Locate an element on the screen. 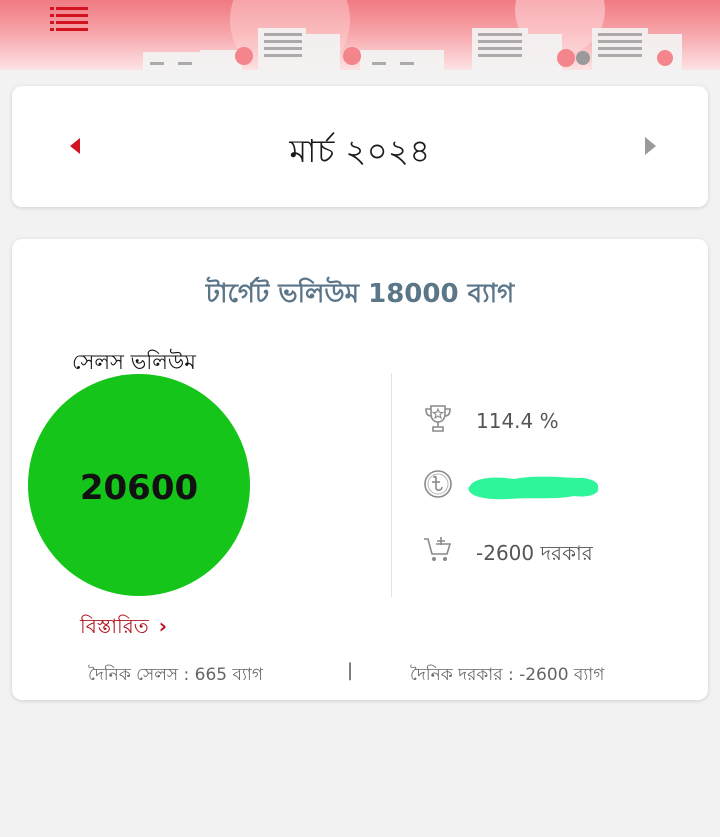 This screenshot has height=837, width=720. city-skyline-illustration is located at coordinates (412, 35).